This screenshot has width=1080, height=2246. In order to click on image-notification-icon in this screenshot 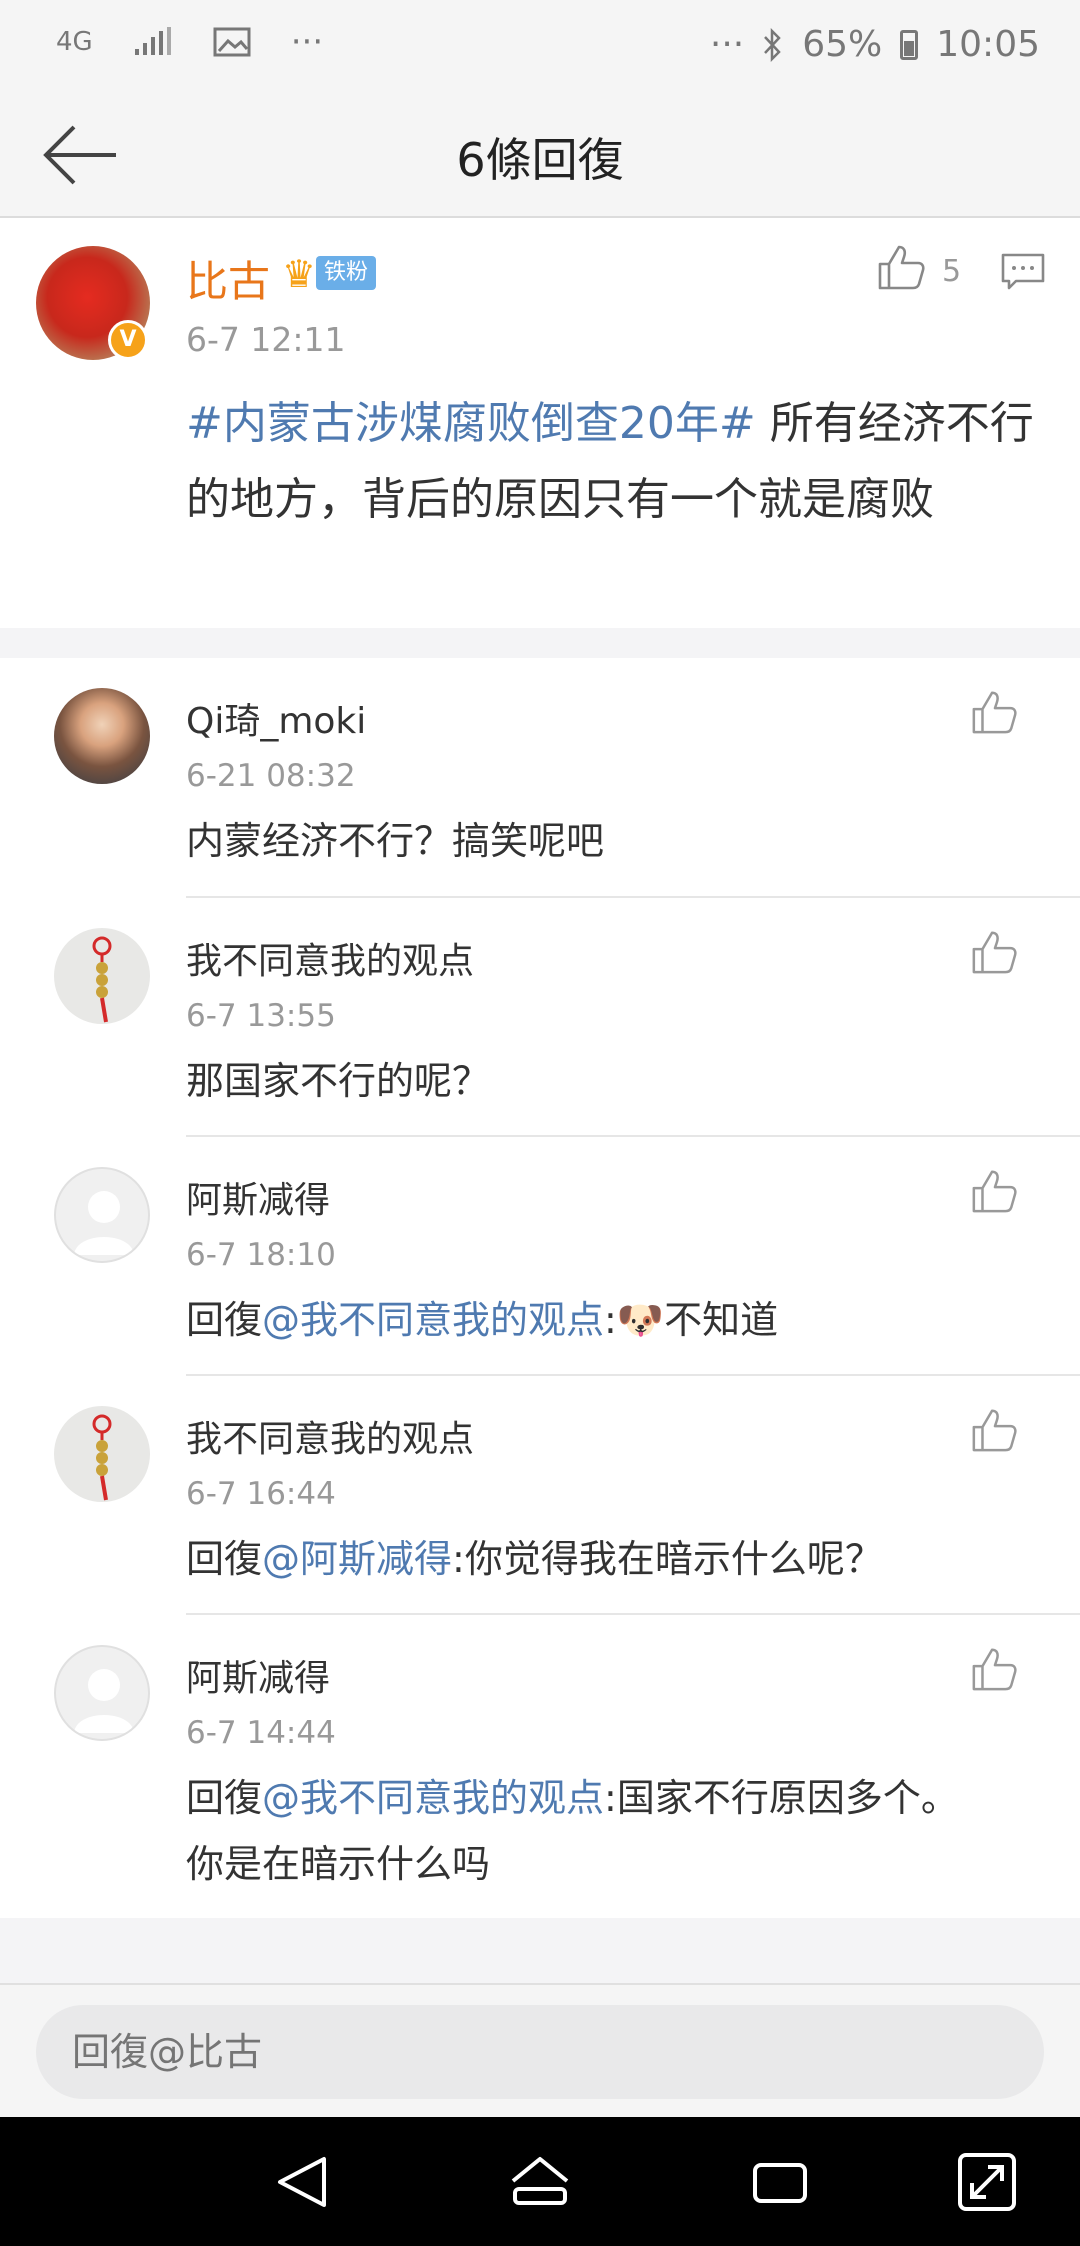, I will do `click(232, 42)`.